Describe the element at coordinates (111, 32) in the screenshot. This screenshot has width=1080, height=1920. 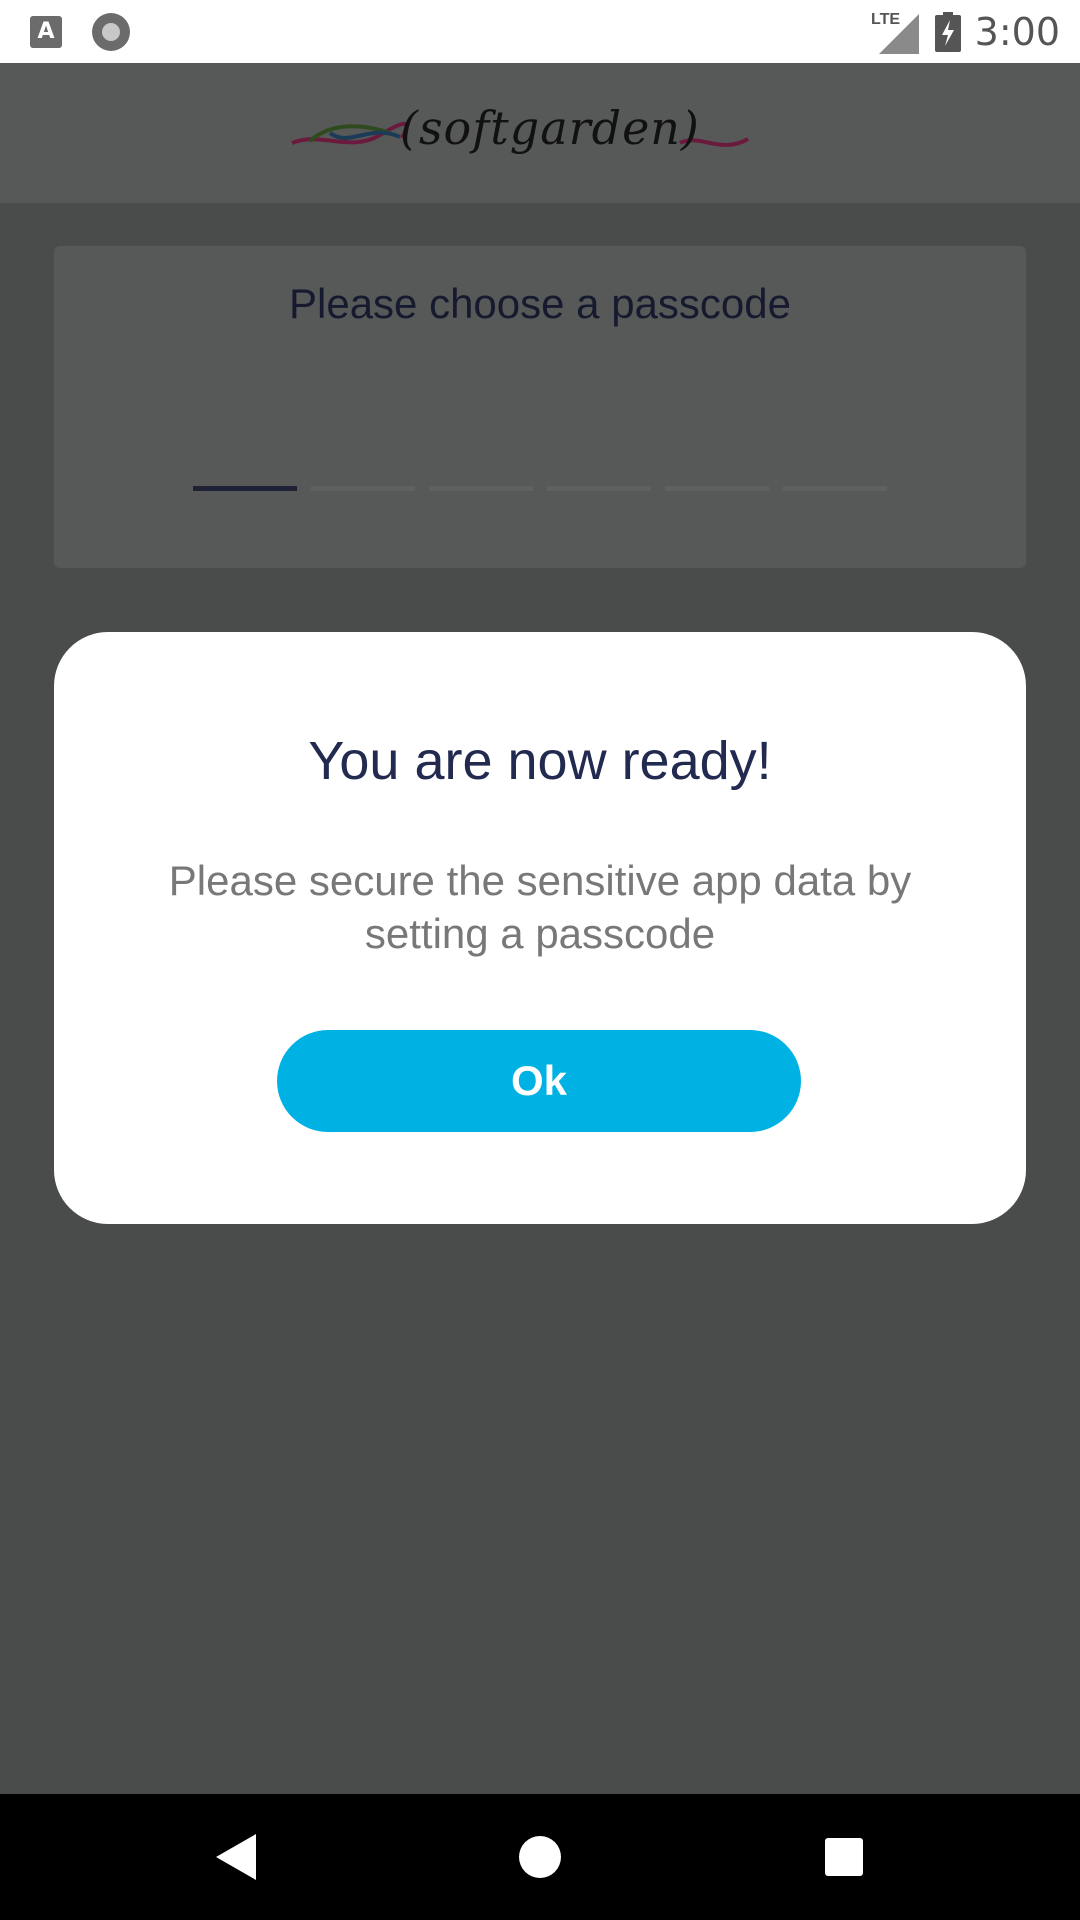
I see `circle-notification-icon` at that location.